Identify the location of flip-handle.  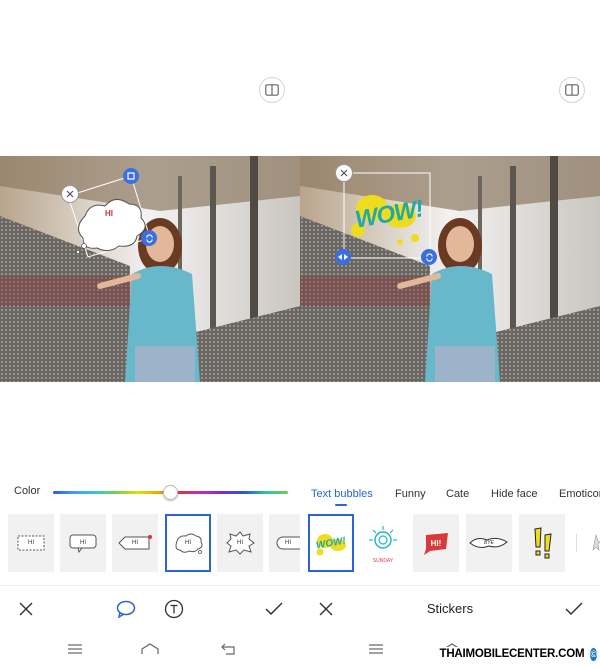
(343, 257).